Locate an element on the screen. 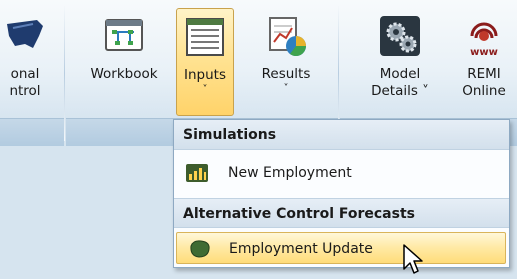 The height and width of the screenshot is (279, 517). regional-control-label: onal ntrol is located at coordinates (25, 82).